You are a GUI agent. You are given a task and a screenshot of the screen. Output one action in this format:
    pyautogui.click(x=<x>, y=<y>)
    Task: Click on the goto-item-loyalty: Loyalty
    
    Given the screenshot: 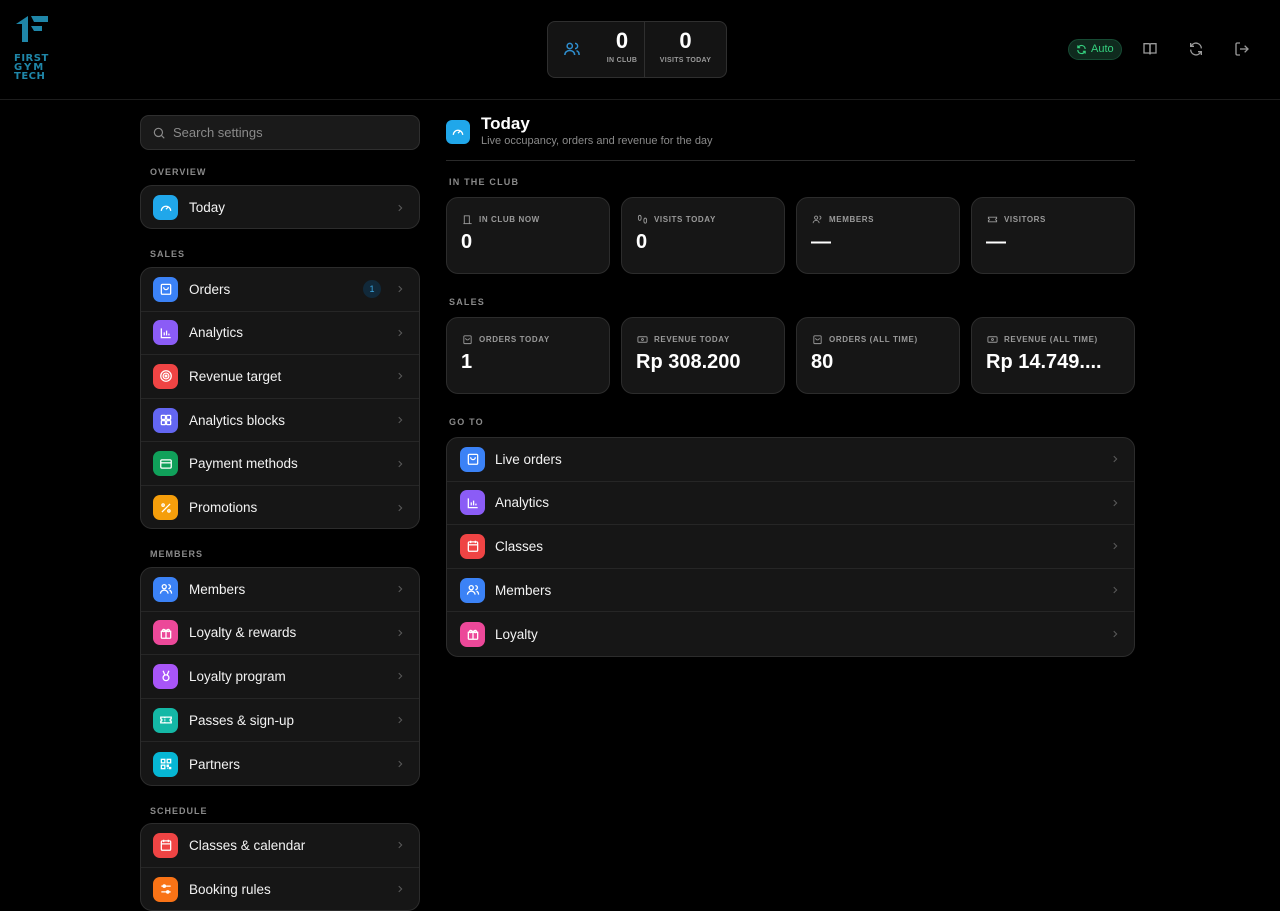 What is the action you would take?
    pyautogui.click(x=790, y=634)
    